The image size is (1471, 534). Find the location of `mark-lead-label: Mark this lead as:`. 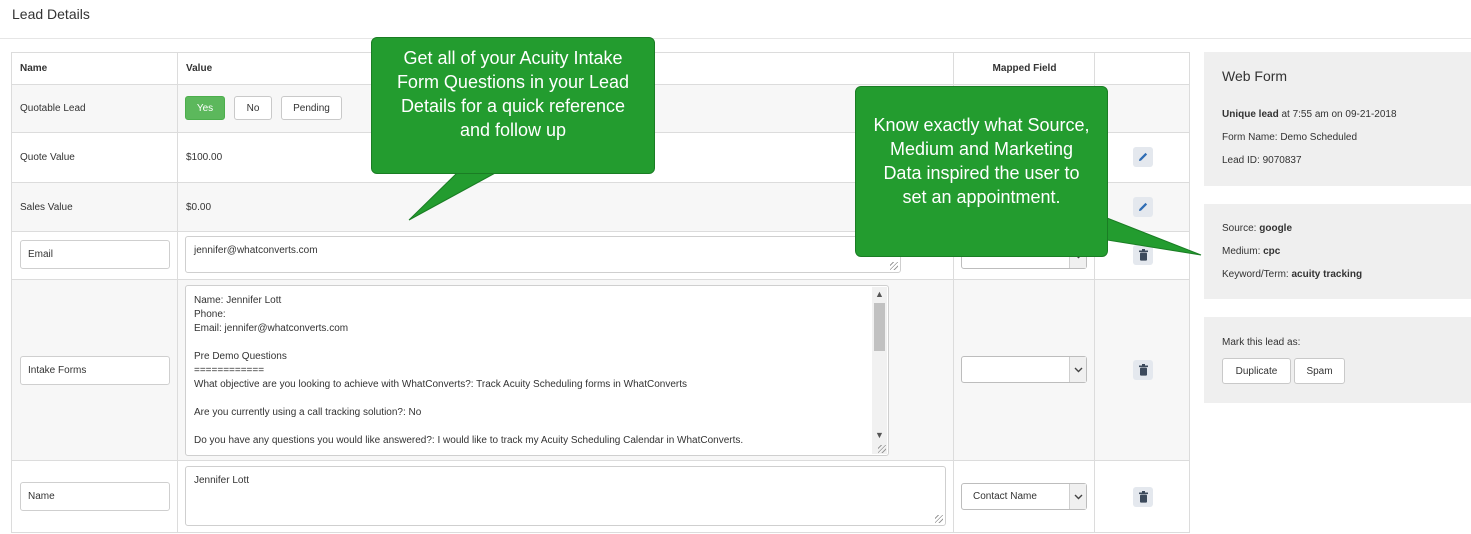

mark-lead-label: Mark this lead as: is located at coordinates (1261, 342).